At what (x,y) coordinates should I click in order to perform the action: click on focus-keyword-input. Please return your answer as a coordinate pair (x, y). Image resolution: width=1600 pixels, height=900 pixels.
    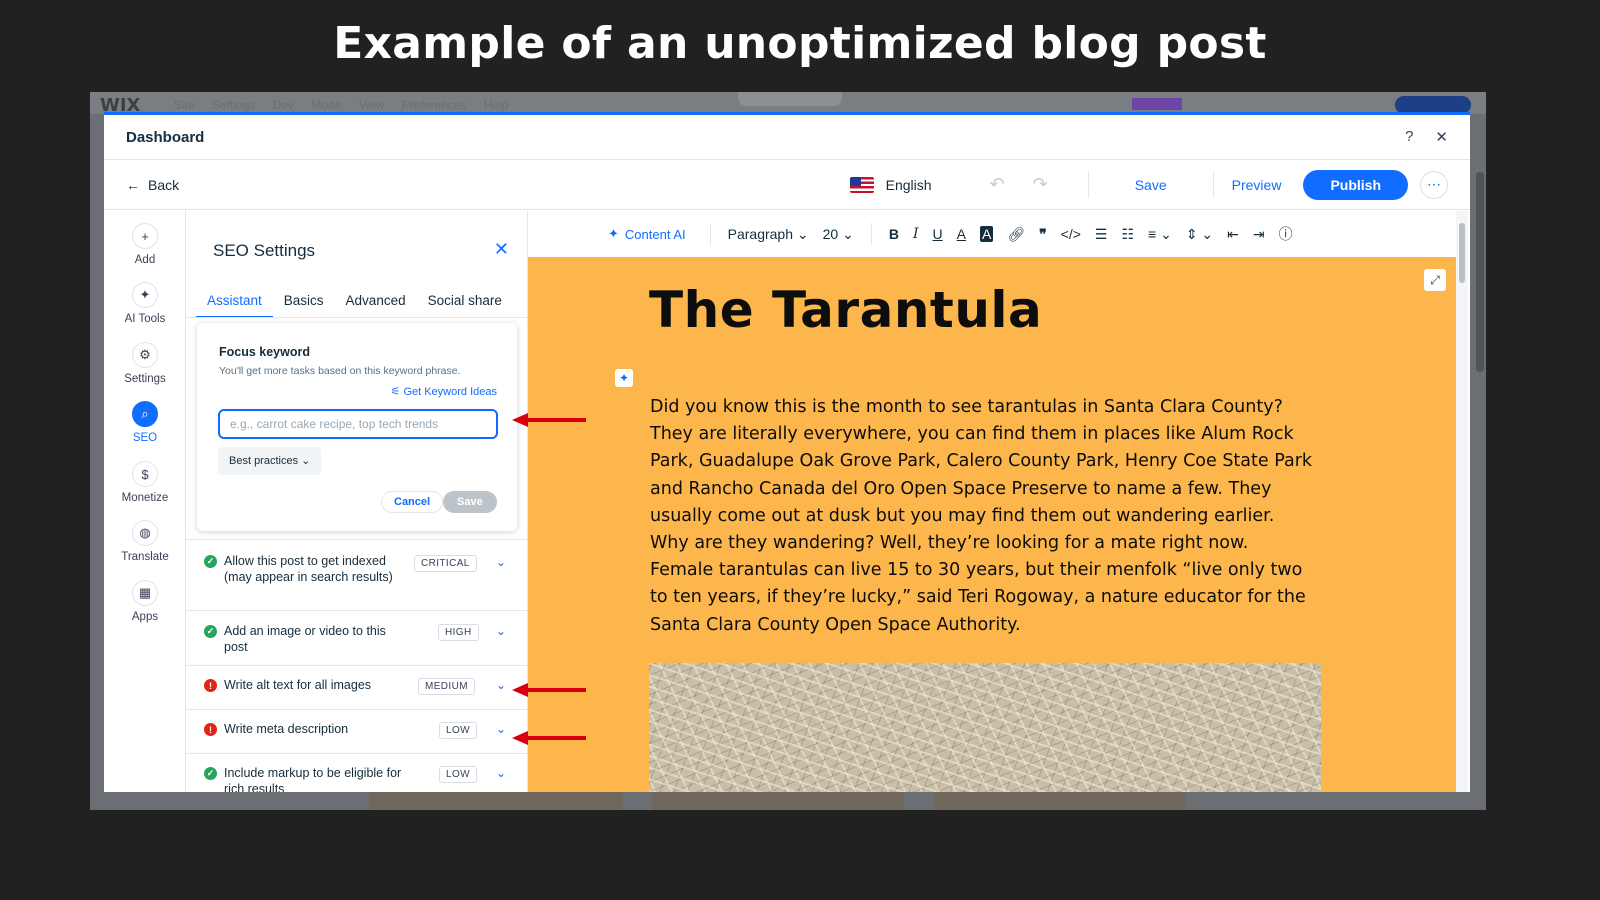
    Looking at the image, I should click on (358, 424).